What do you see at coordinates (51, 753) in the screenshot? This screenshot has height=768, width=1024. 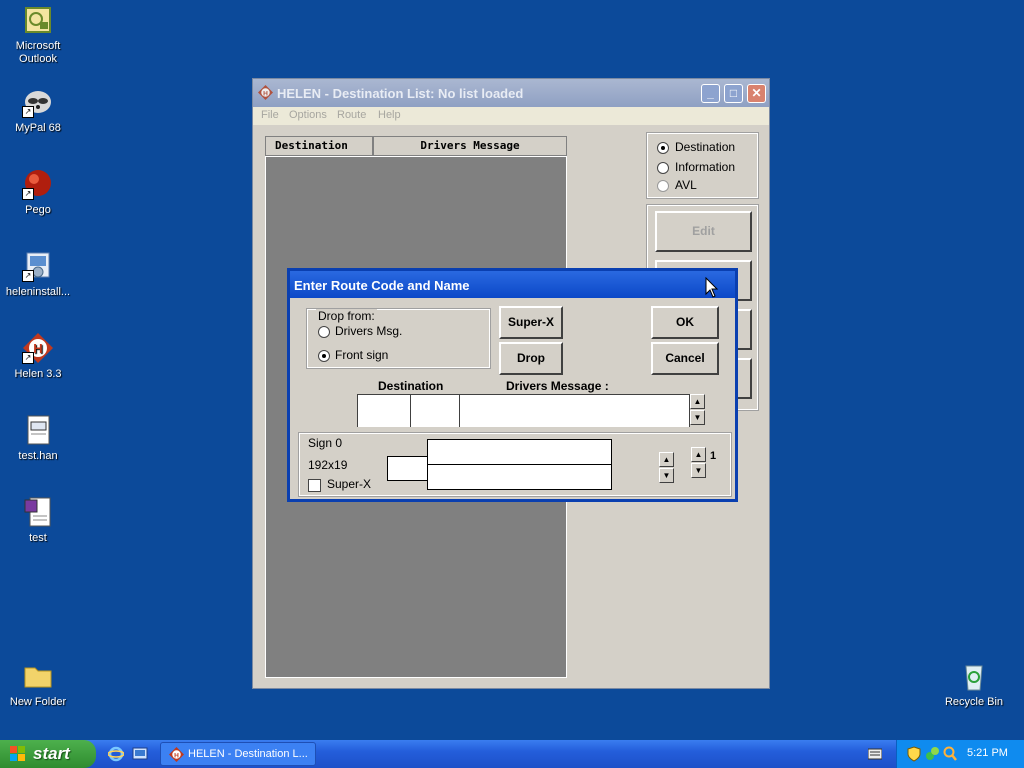 I see `start-label: start` at bounding box center [51, 753].